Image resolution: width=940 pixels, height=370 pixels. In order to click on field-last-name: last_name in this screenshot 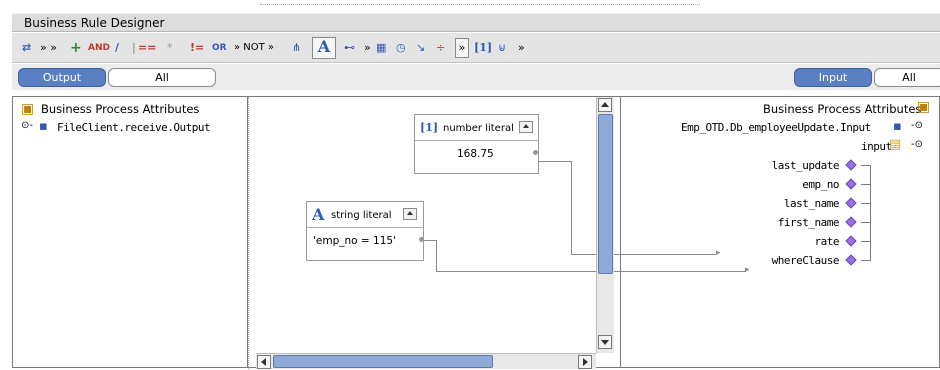, I will do `click(800, 203)`.